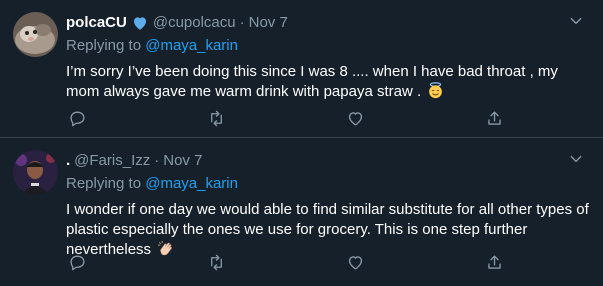 The width and height of the screenshot is (603, 286). I want to click on author-name: ., so click(68, 160).